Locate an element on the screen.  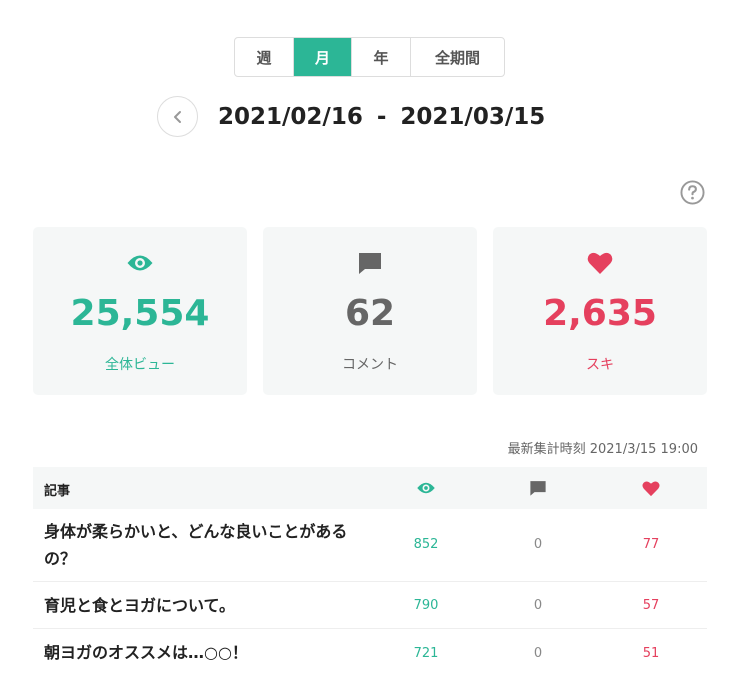
article-likes: 51 is located at coordinates (651, 653).